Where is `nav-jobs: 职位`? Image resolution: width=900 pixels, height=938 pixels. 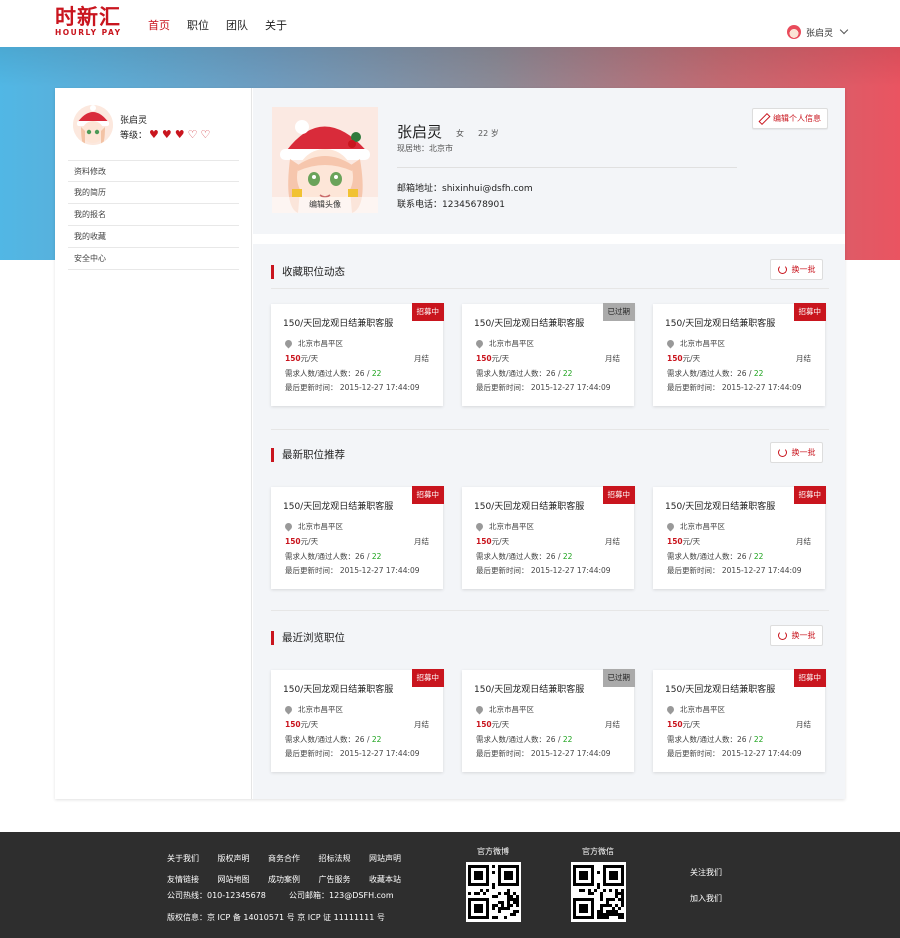
nav-jobs: 职位 is located at coordinates (198, 25).